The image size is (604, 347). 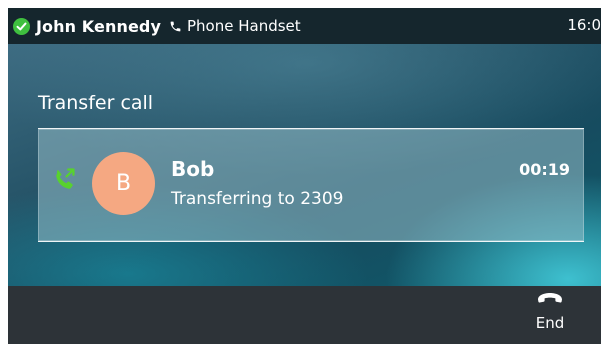 What do you see at coordinates (550, 299) in the screenshot?
I see `hang-up-icon` at bounding box center [550, 299].